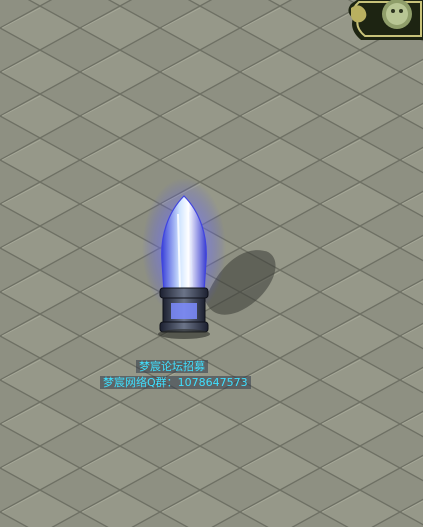 The height and width of the screenshot is (527, 423). I want to click on npc-subtitle-label: 梦宸网络Q群：1078647573, so click(175, 382).